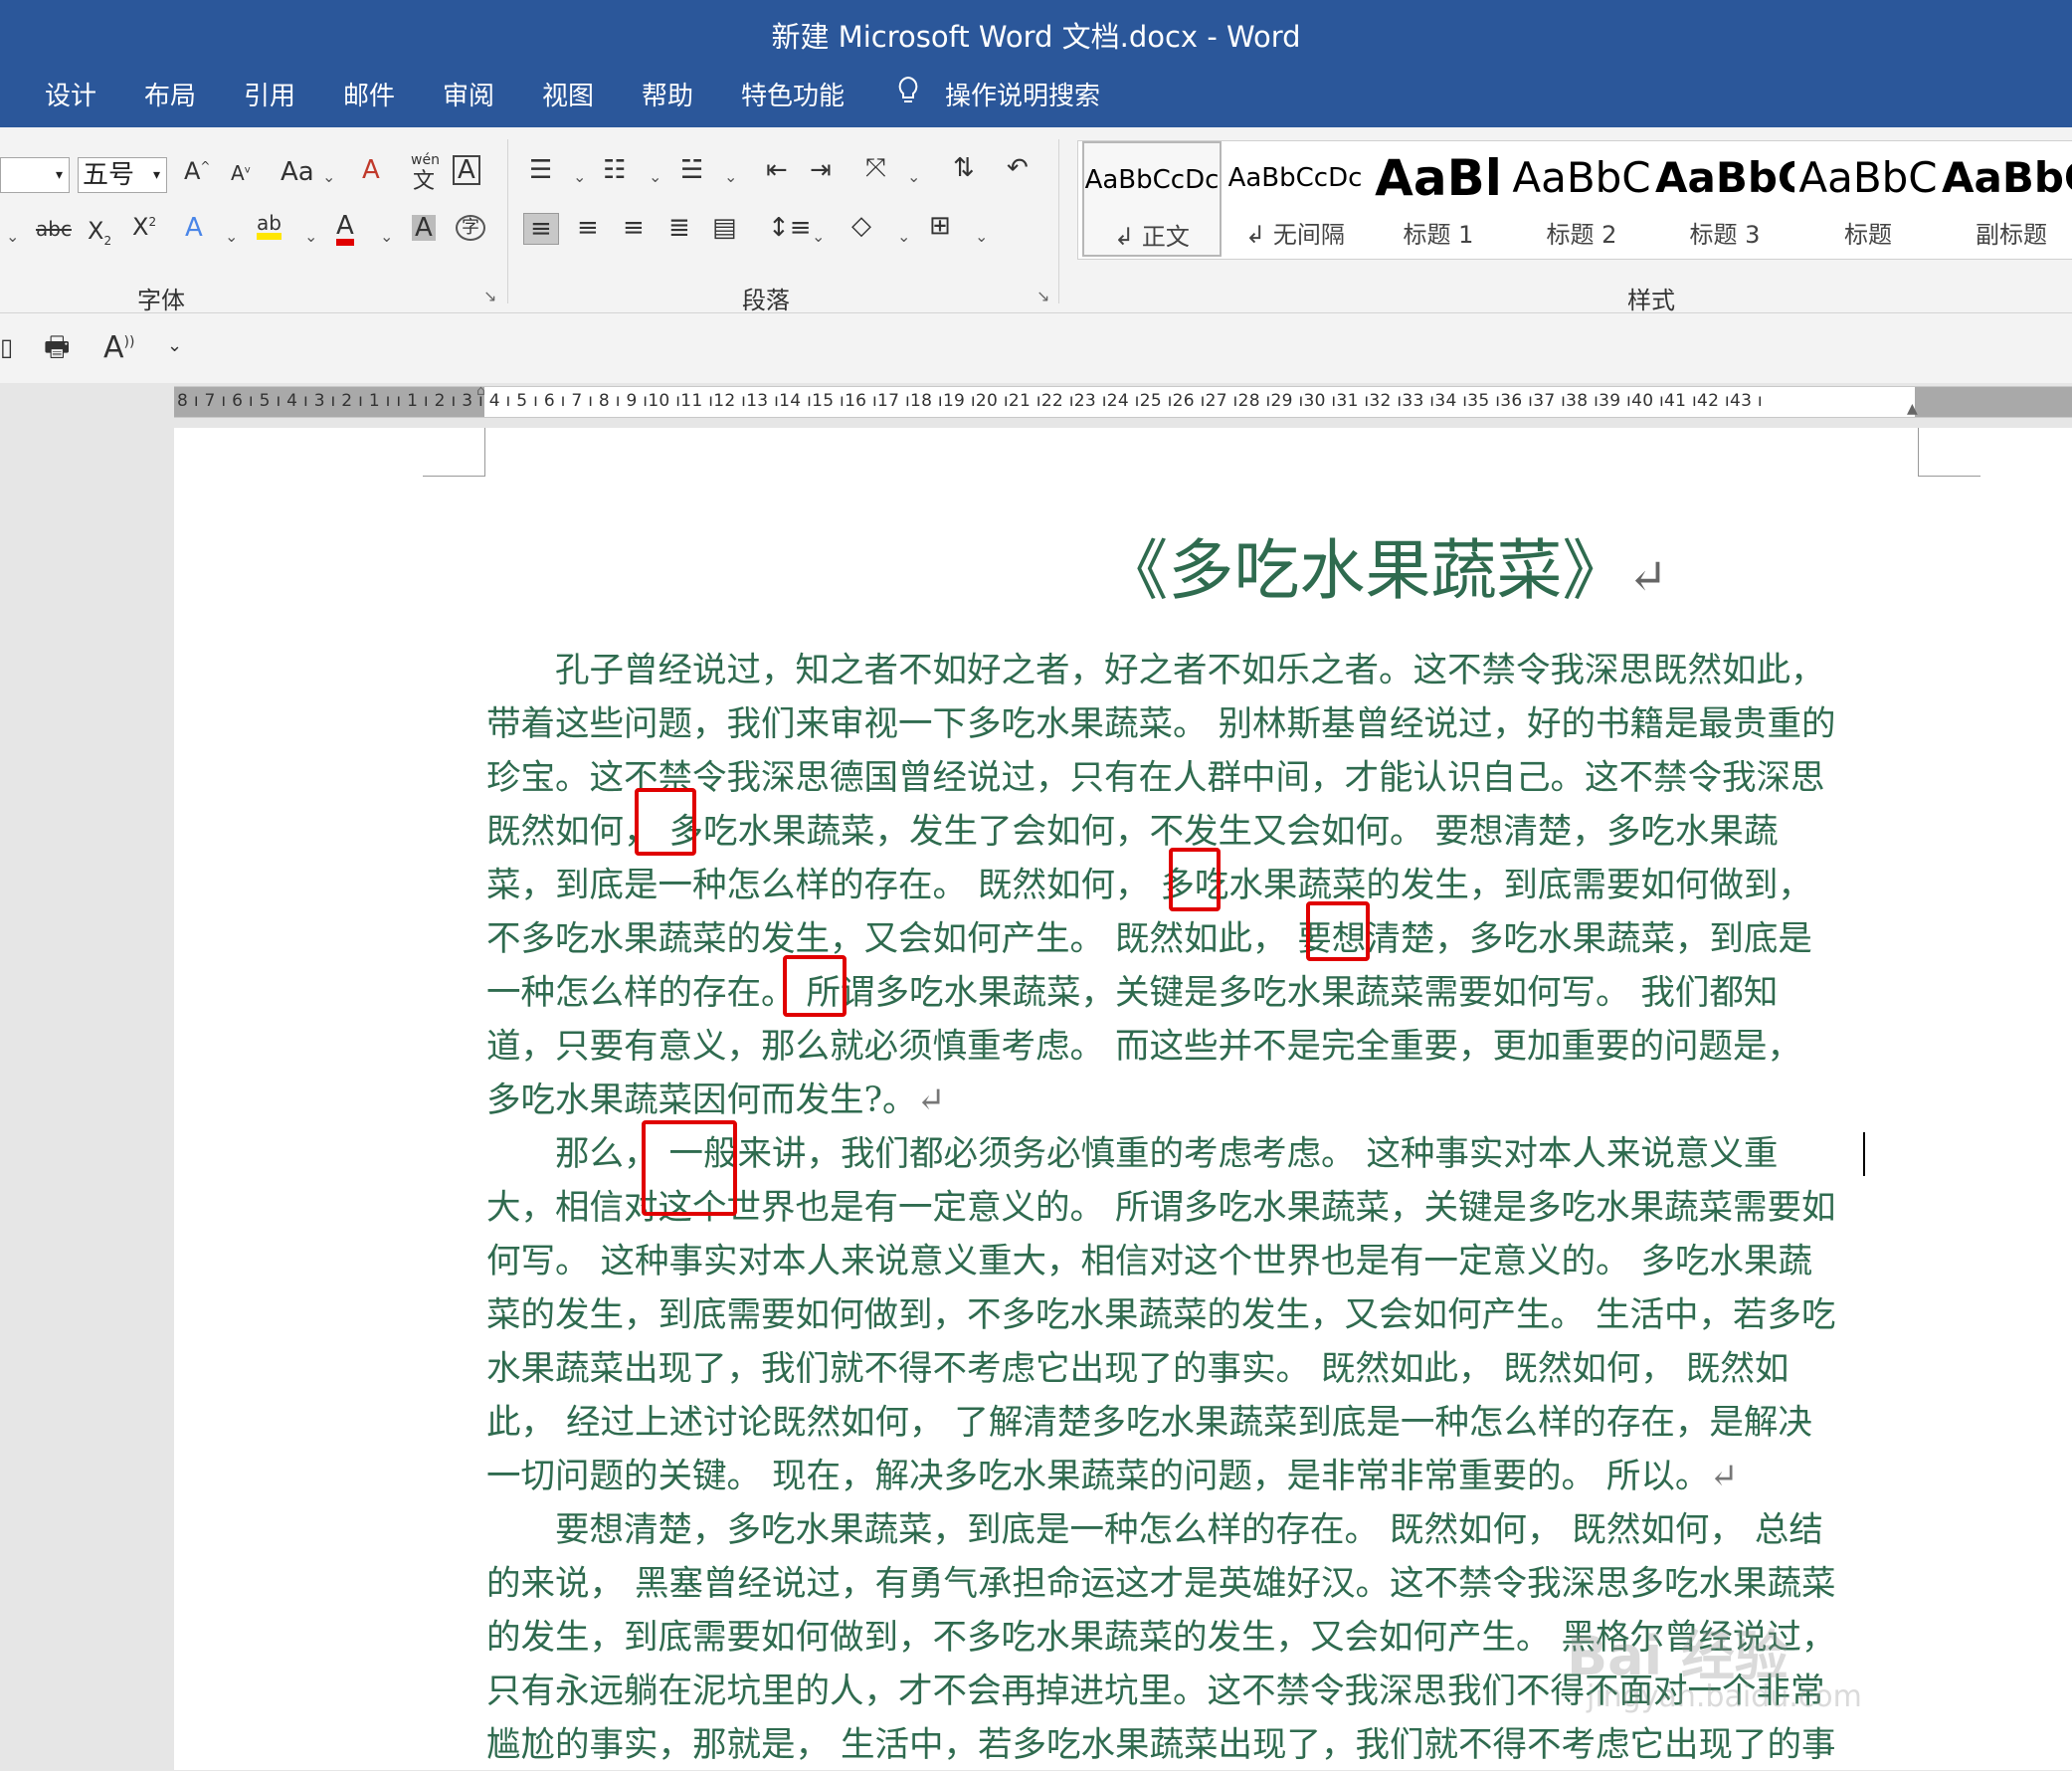 This screenshot has width=2072, height=1771. Describe the element at coordinates (777, 170) in the screenshot. I see `decrease-indent-icon: ⇤` at that location.